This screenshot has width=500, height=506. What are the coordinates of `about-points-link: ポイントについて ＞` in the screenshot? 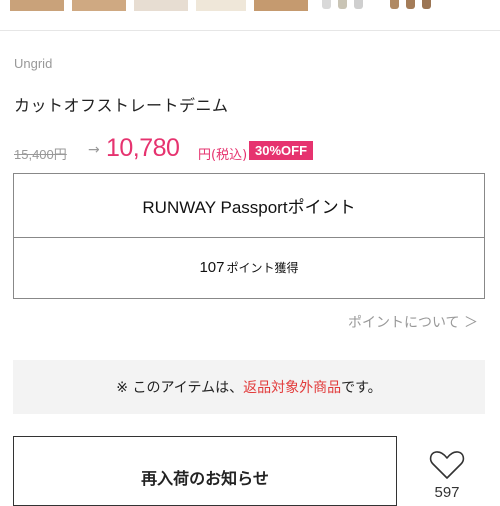 It's located at (413, 322).